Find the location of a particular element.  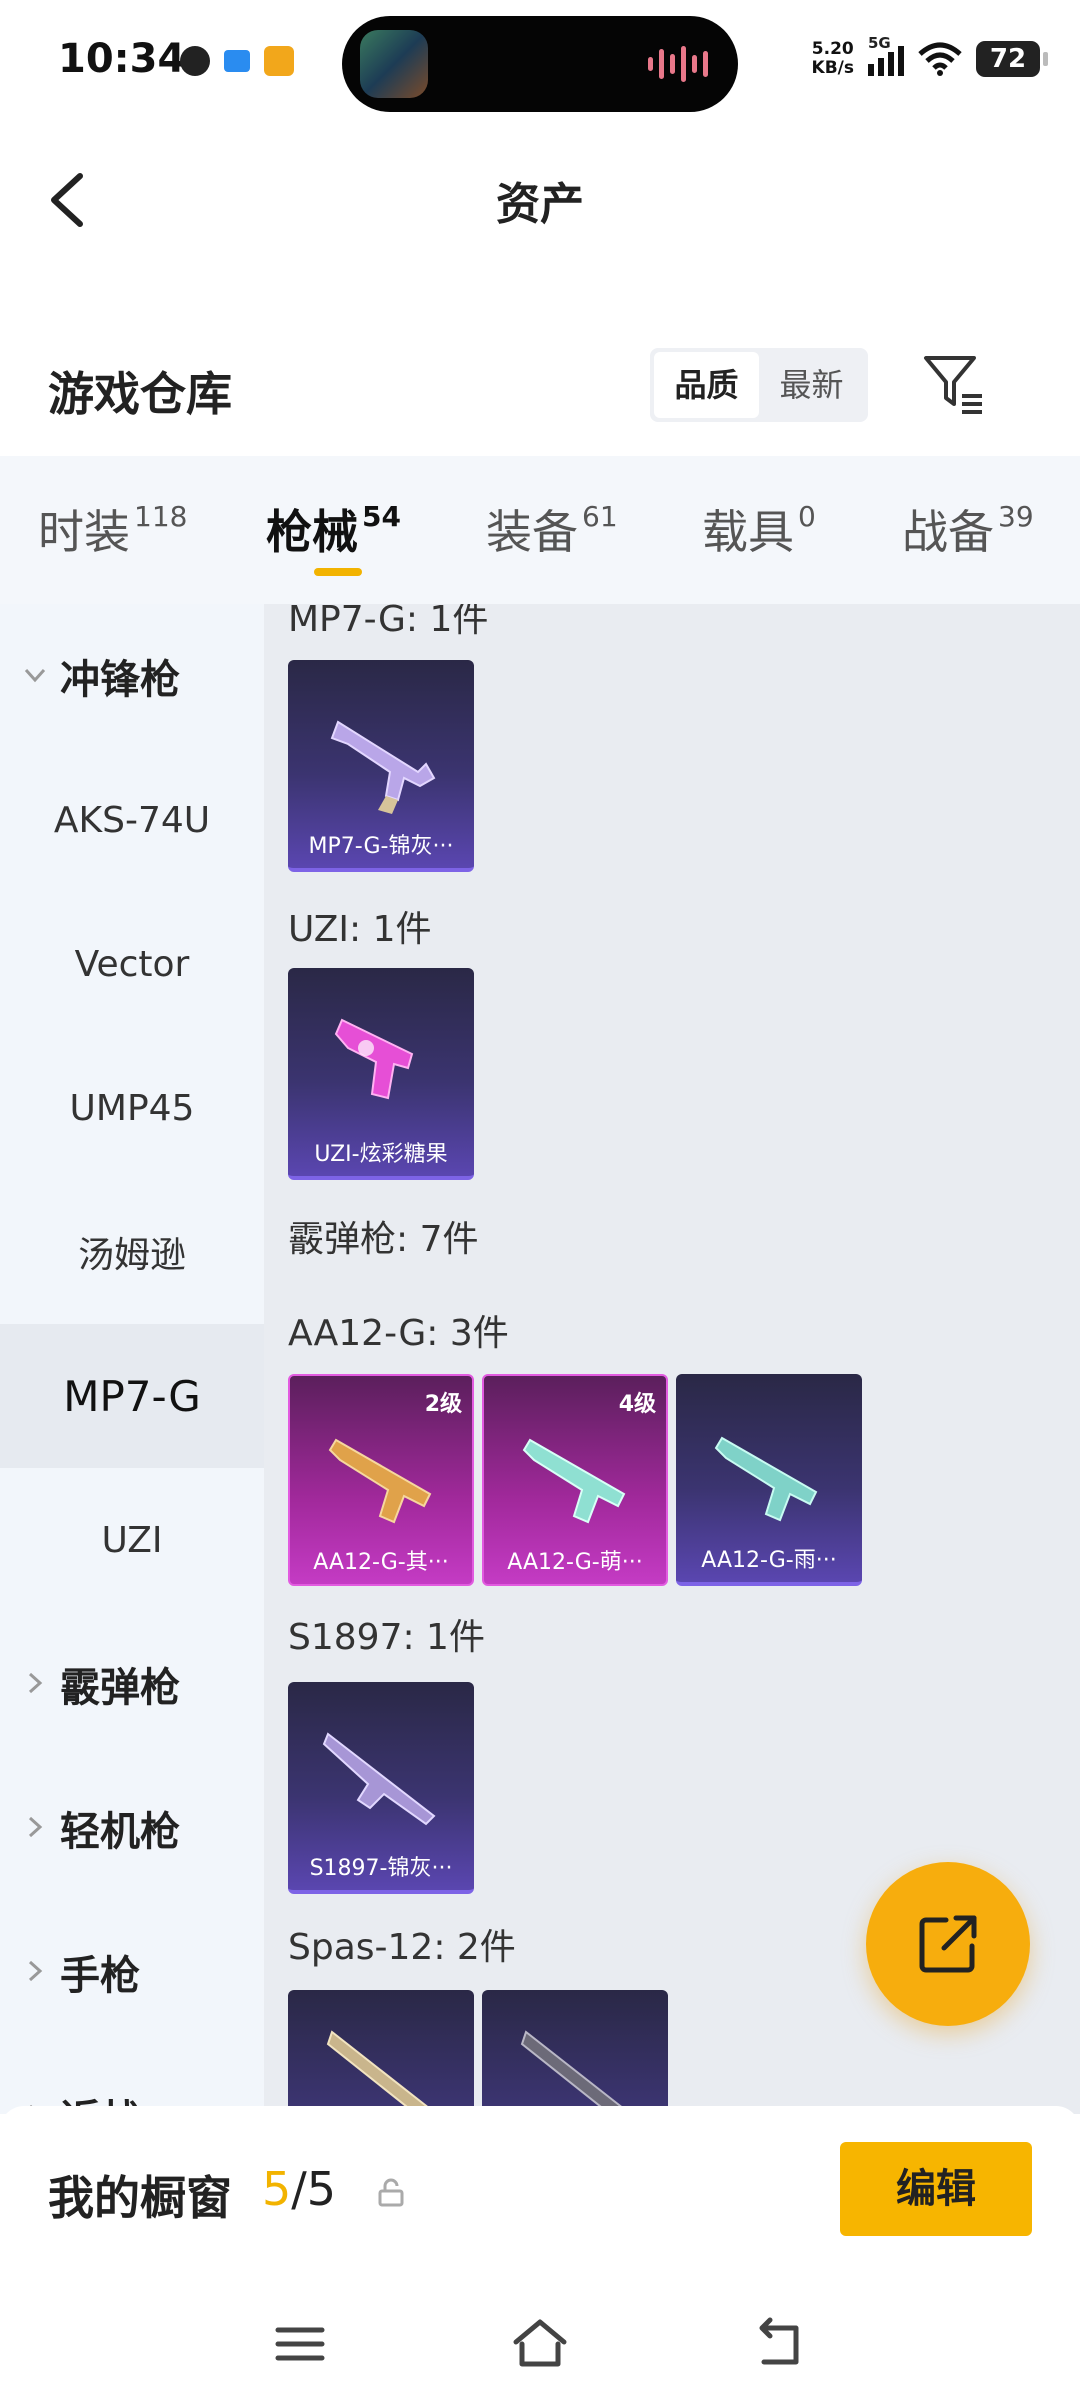

weapon-card-aa12g-2: 4级 AA12-G-萌··· is located at coordinates (575, 1480).